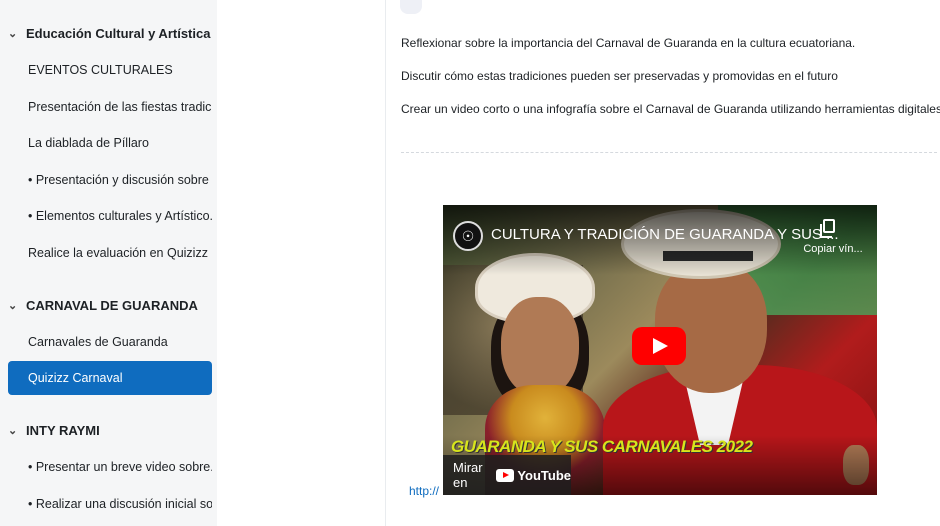 This screenshot has width=940, height=526. I want to click on youtube-label: YouTube, so click(544, 475).